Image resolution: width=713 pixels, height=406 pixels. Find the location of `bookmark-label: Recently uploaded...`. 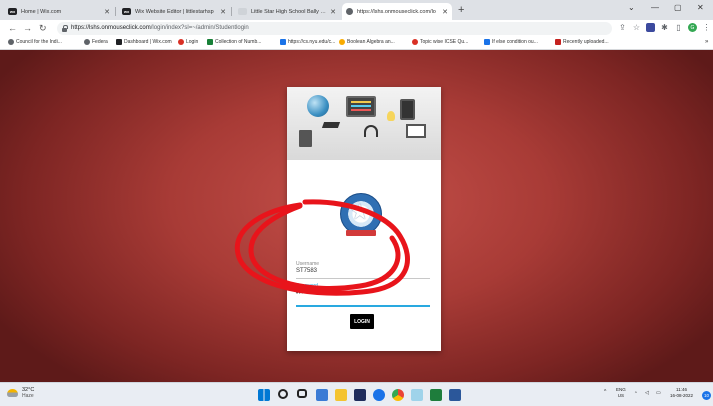

bookmark-label: Recently uploaded... is located at coordinates (586, 42).